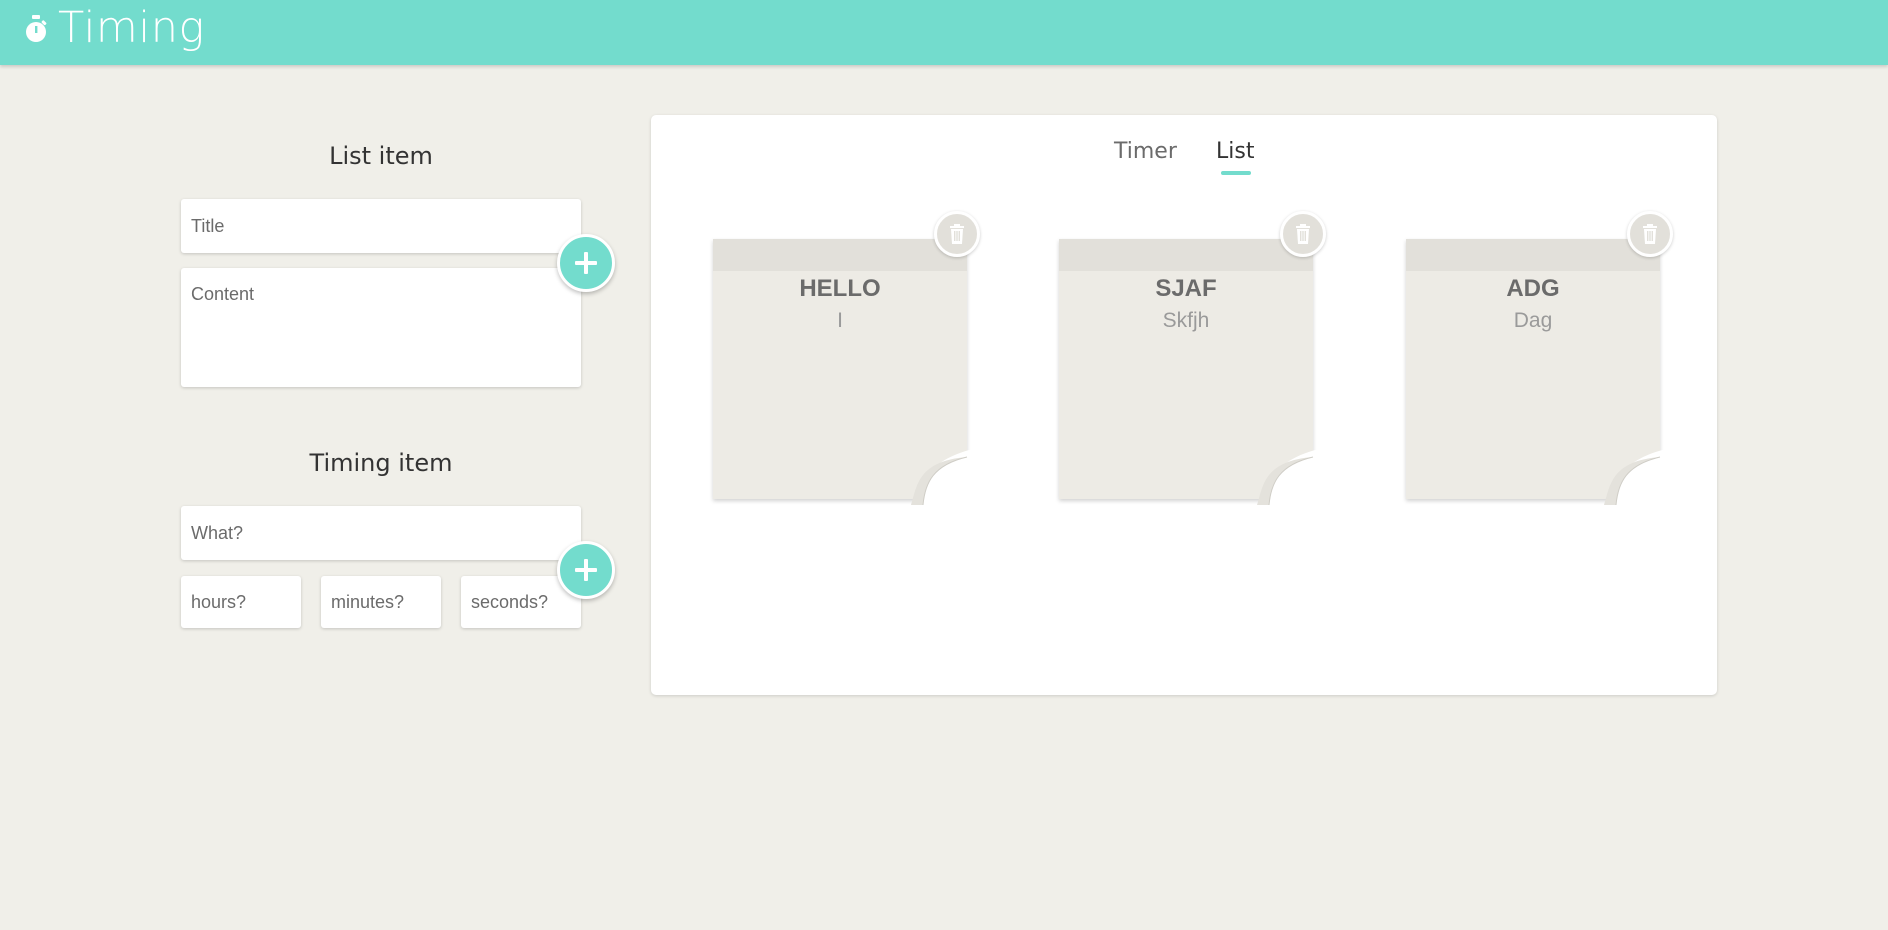 Image resolution: width=1888 pixels, height=930 pixels. I want to click on app-title: Timing, so click(131, 28).